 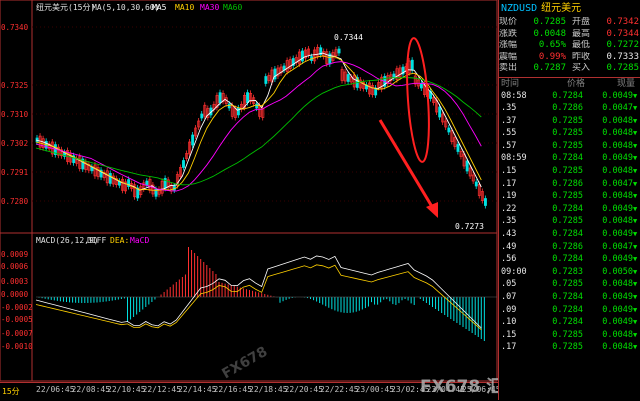 I want to click on time-tick: 22/22:45, so click(x=339, y=389).